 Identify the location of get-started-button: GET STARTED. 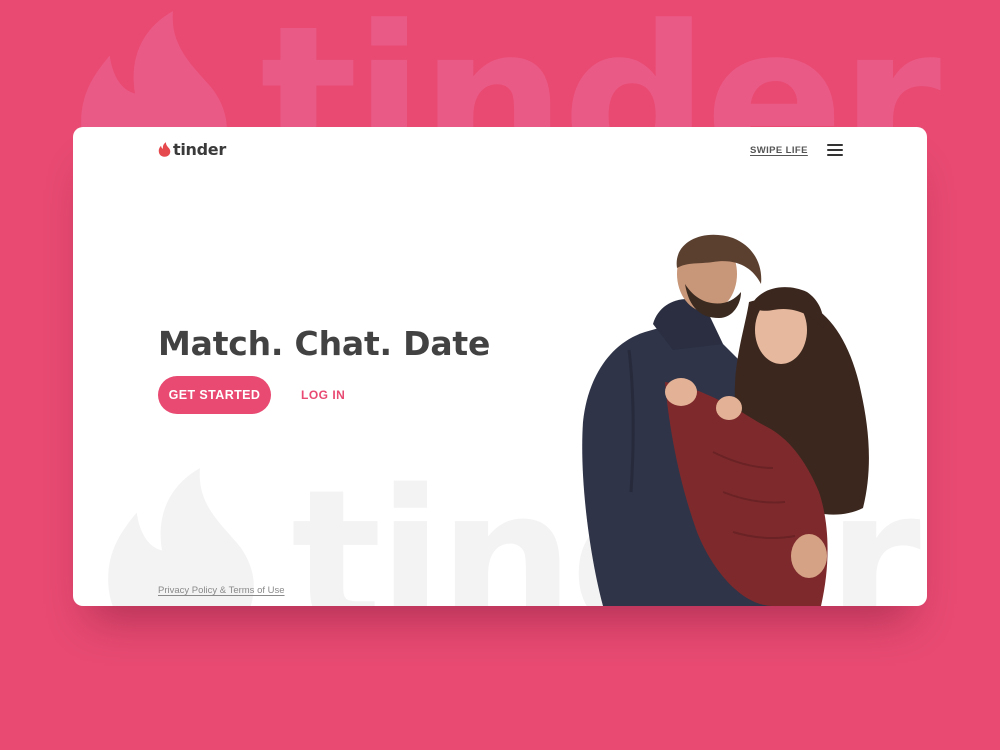
(214, 395).